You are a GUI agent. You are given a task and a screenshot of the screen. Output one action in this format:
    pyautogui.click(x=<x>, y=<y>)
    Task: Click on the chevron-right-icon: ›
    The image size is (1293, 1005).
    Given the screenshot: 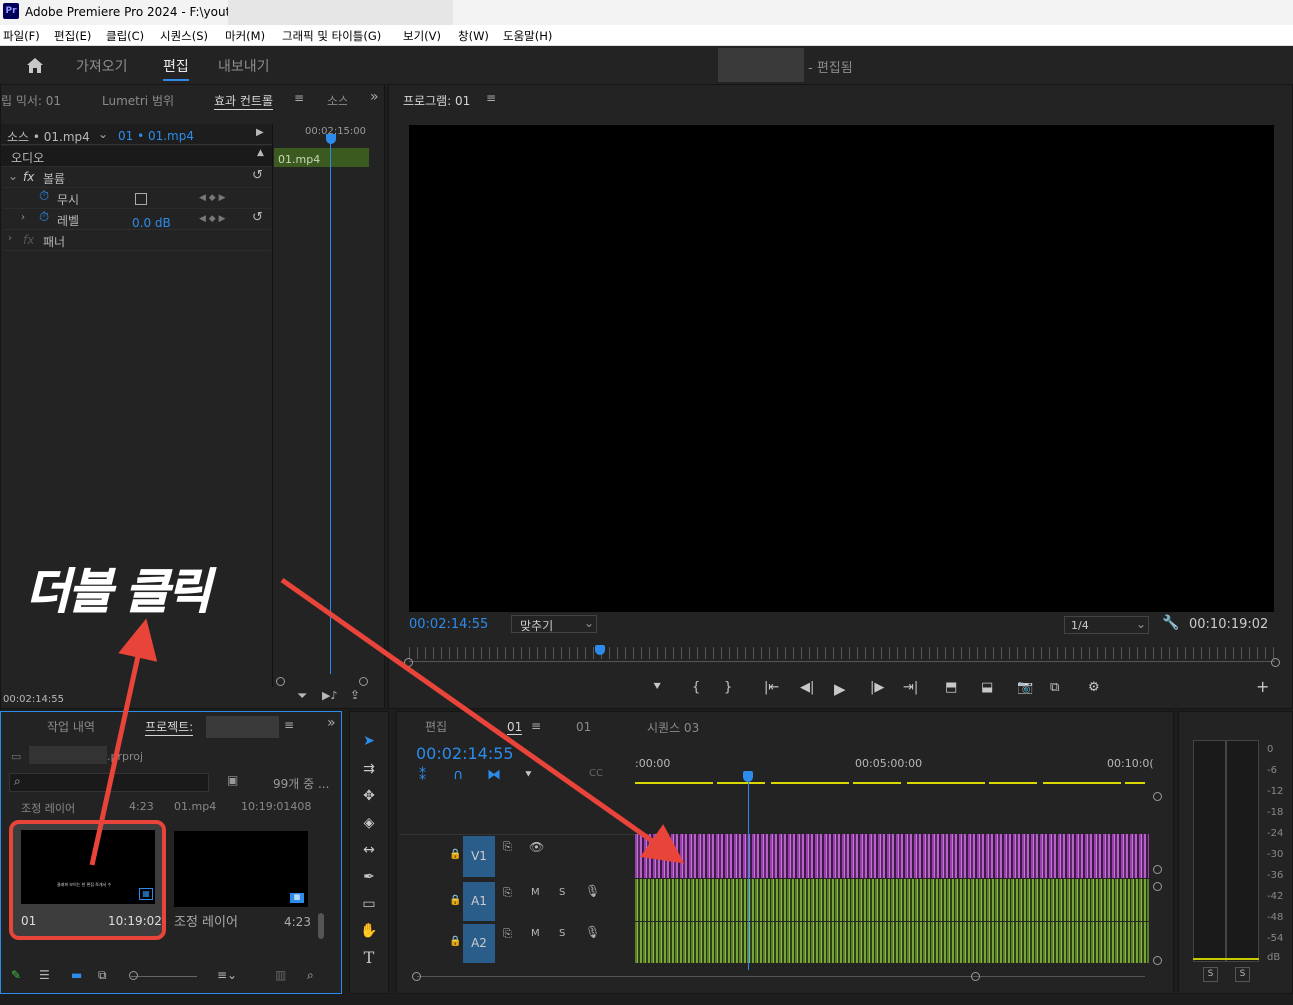 What is the action you would take?
    pyautogui.click(x=23, y=217)
    